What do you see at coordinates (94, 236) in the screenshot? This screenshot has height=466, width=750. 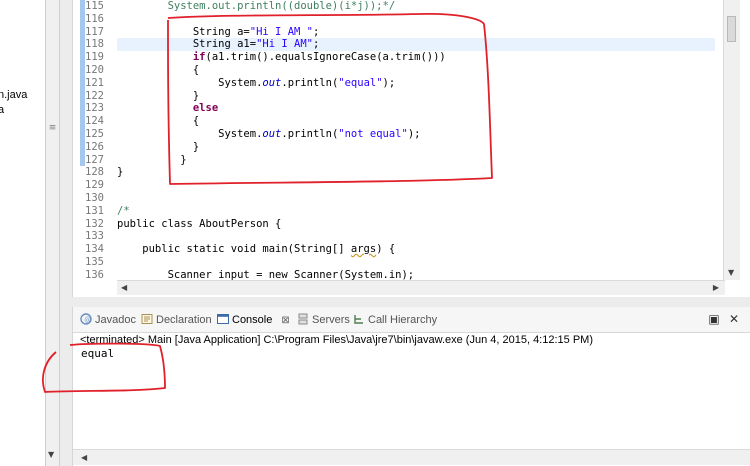 I see `line-number: 133` at bounding box center [94, 236].